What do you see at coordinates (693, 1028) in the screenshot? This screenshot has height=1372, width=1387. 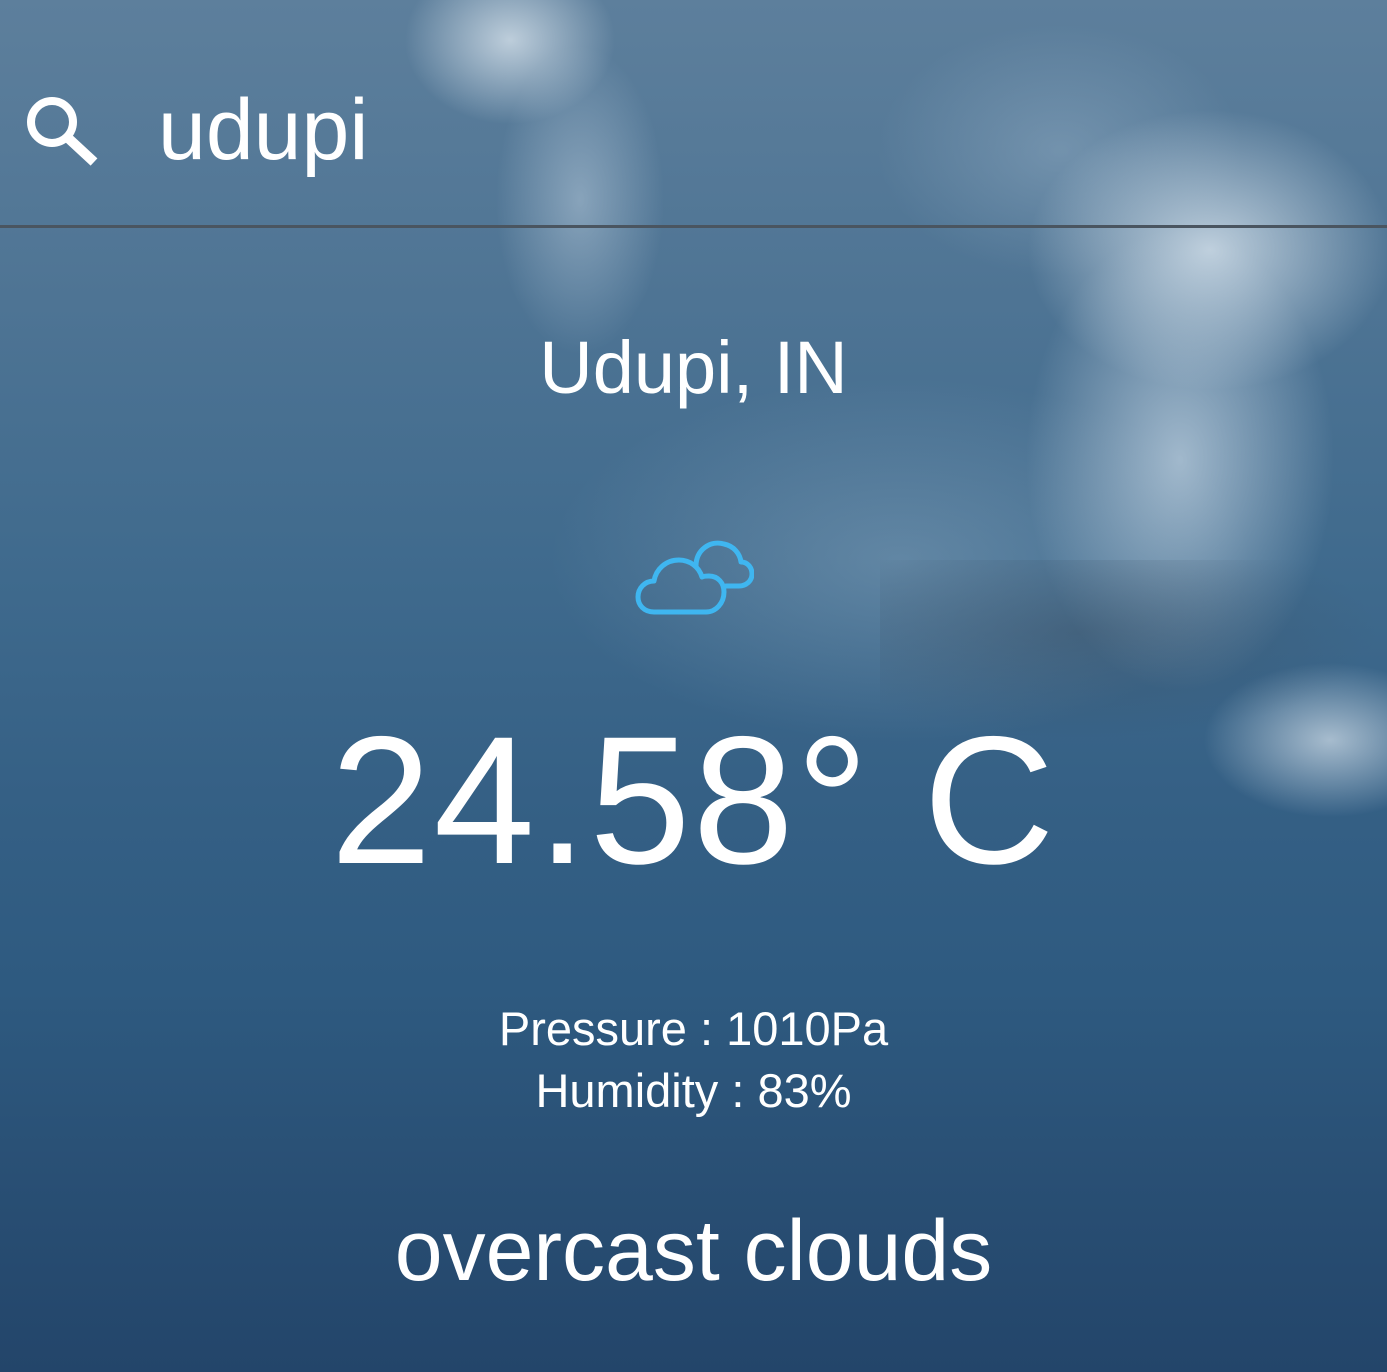 I see `pressure-label: Pressure : 1010Pa` at bounding box center [693, 1028].